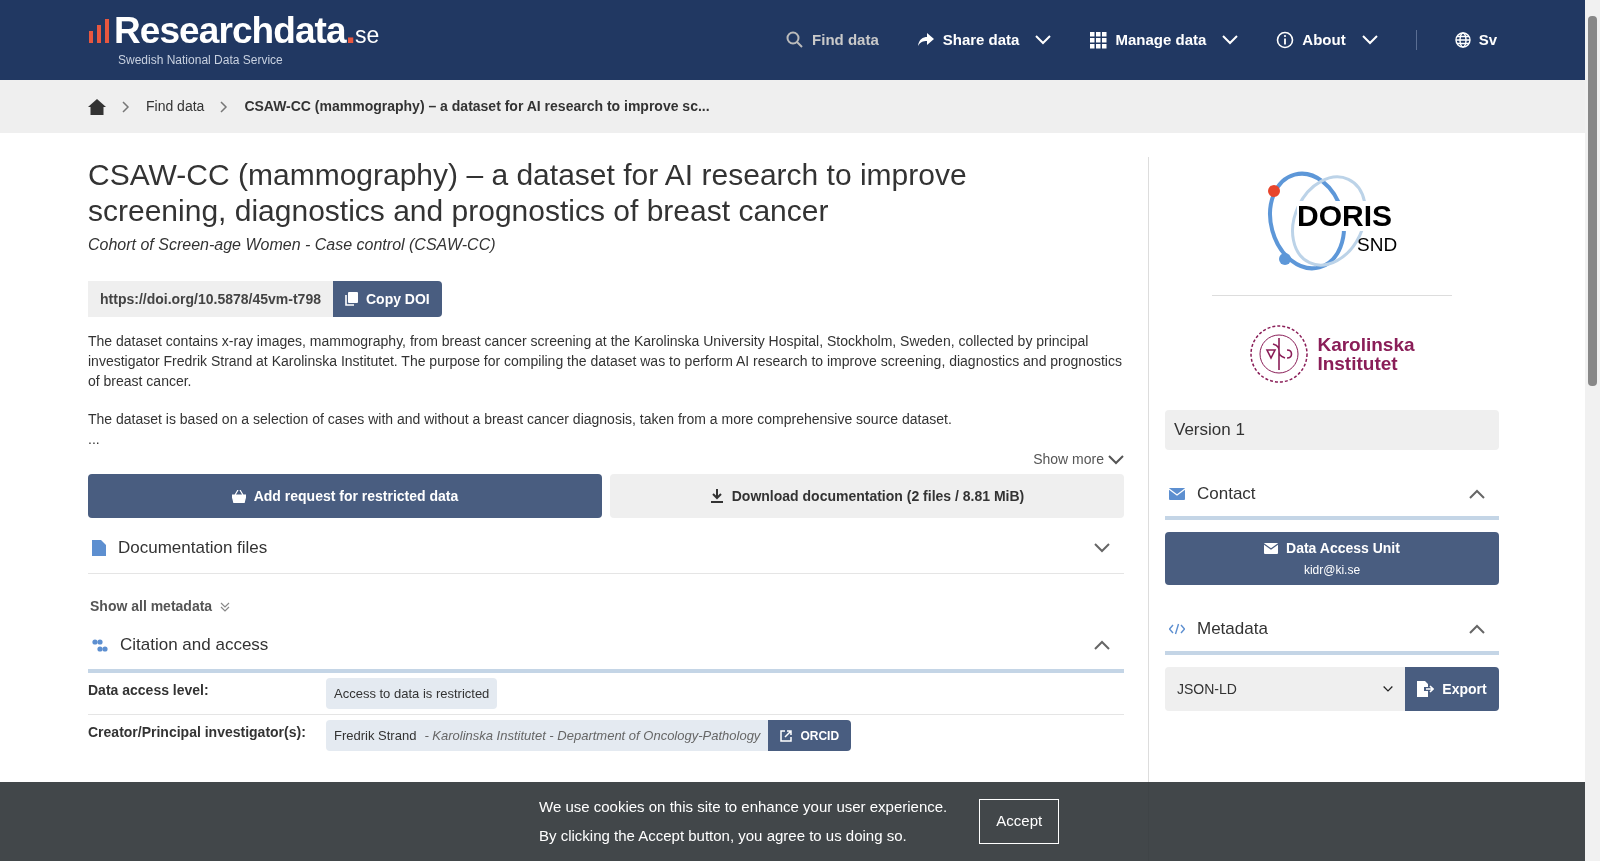  I want to click on document-icon, so click(99, 547).